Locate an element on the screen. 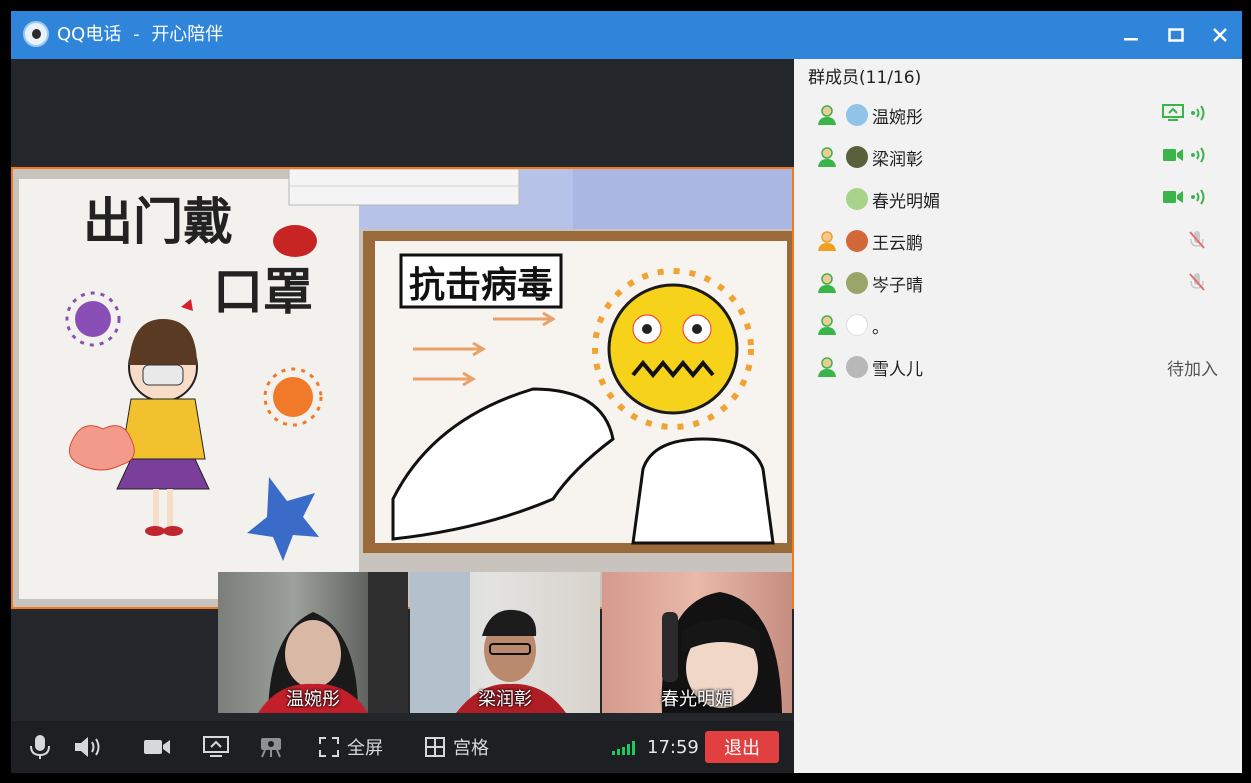 The width and height of the screenshot is (1251, 783). grid-view-button: 宫格 is located at coordinates (457, 747).